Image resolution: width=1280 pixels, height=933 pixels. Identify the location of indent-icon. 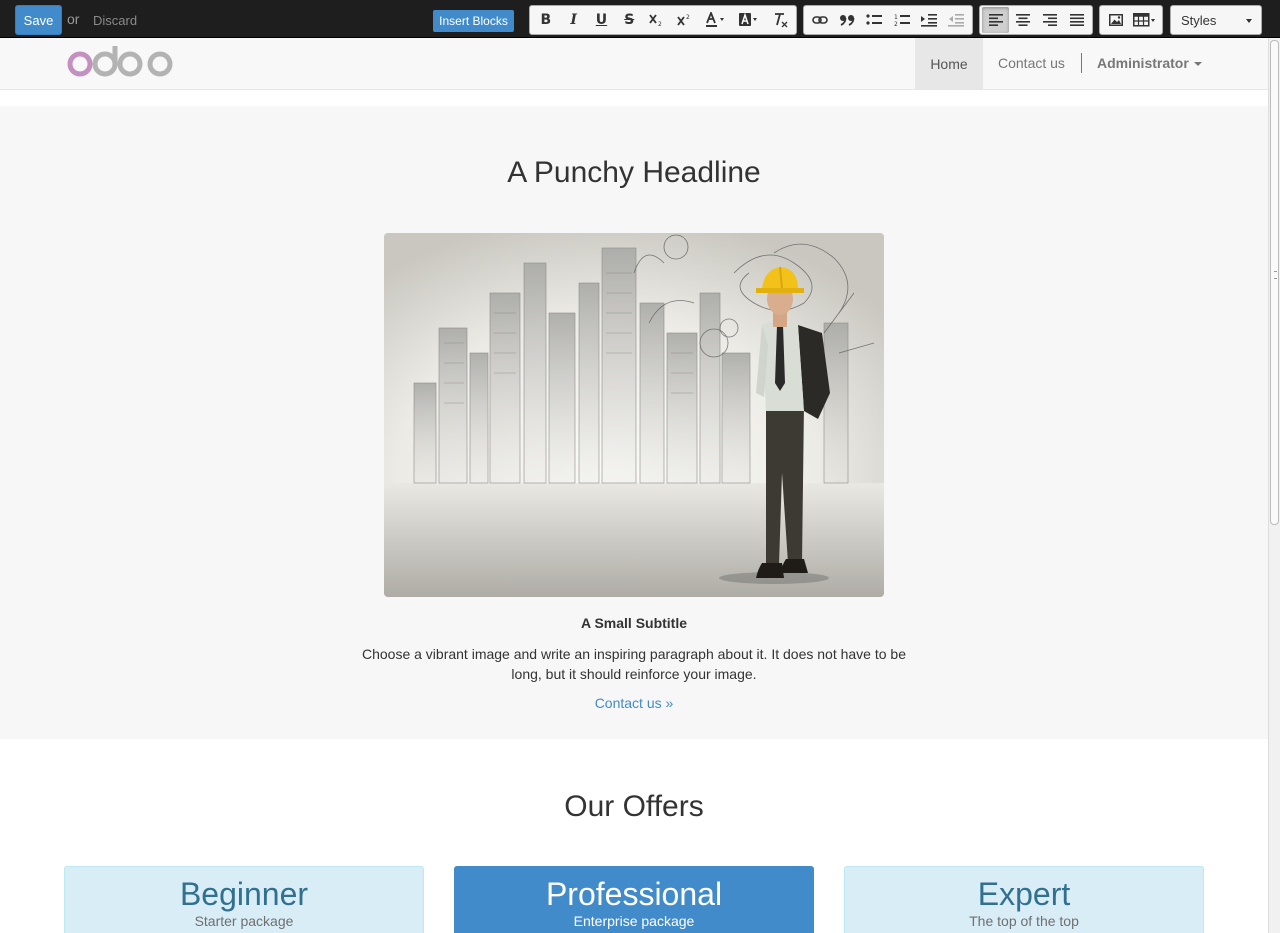
(928, 20).